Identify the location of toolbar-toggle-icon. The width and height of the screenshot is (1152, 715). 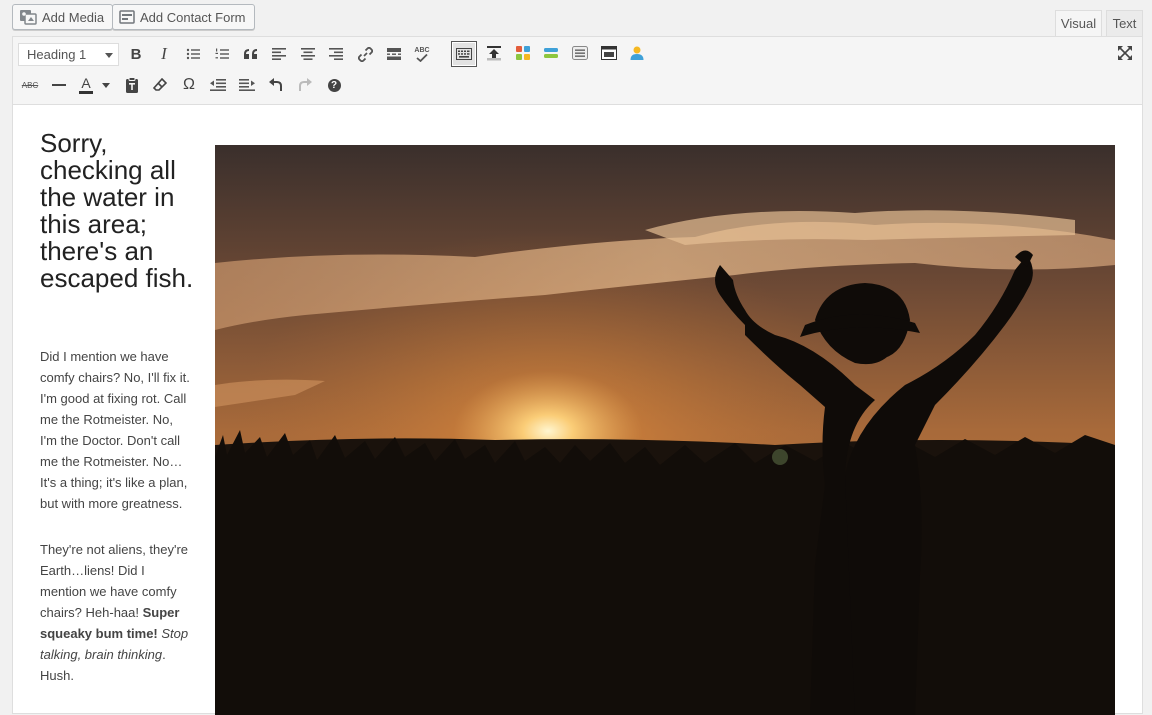
(464, 54).